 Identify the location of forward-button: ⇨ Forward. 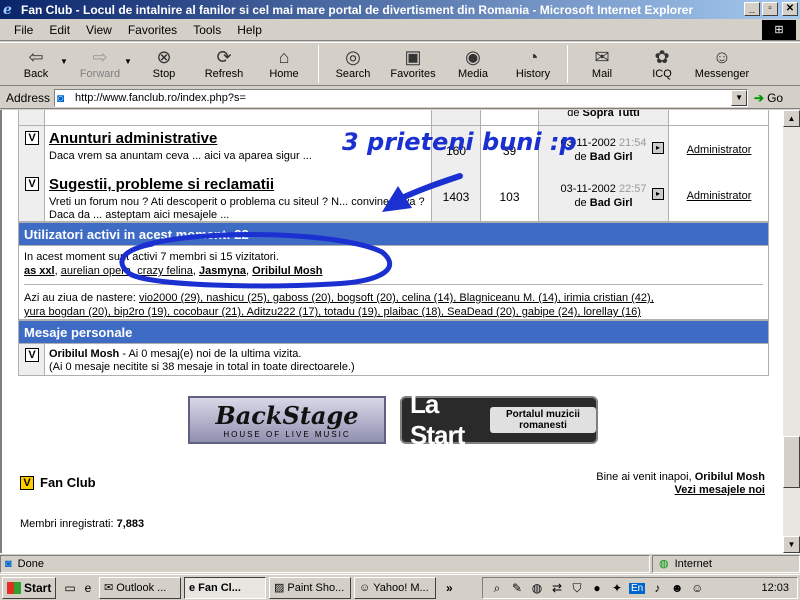
(100, 64).